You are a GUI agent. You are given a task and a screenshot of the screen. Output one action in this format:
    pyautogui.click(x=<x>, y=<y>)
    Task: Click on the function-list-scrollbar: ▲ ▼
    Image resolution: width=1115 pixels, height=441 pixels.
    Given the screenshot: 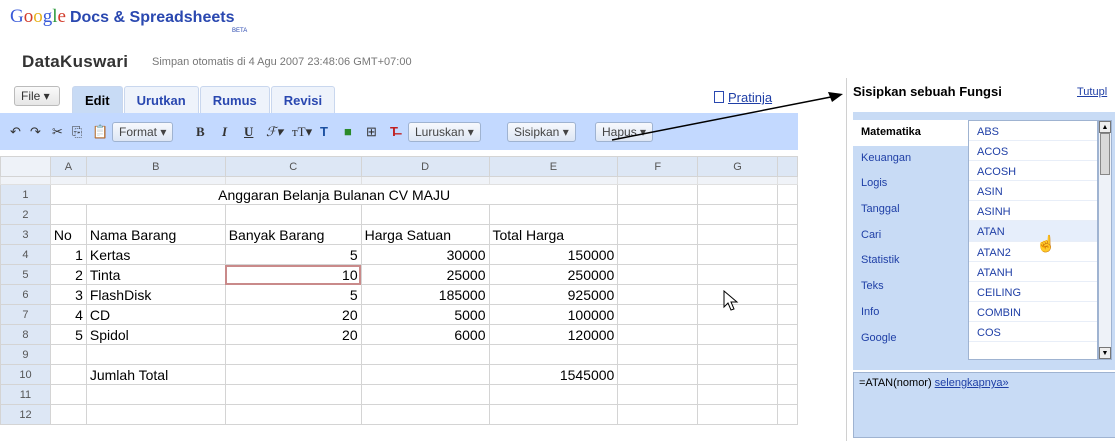 What is the action you would take?
    pyautogui.click(x=1105, y=240)
    